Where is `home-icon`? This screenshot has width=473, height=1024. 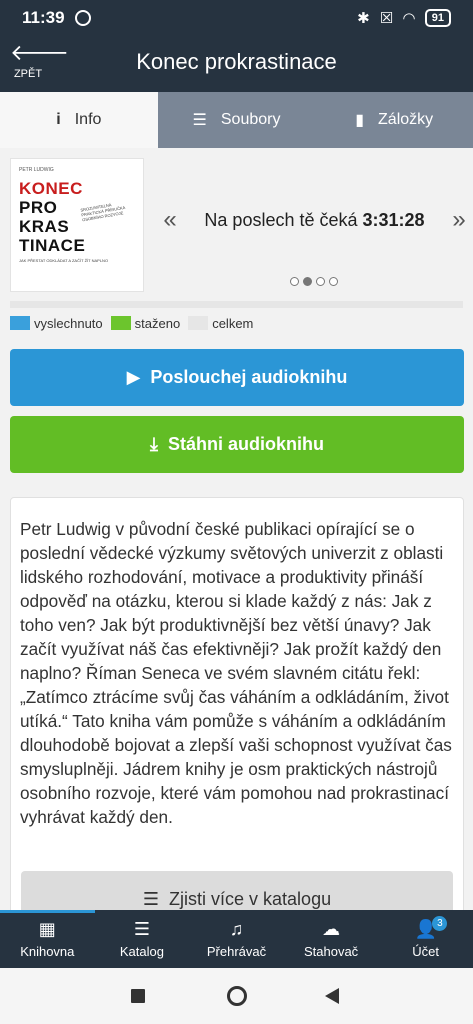
home-icon is located at coordinates (237, 996).